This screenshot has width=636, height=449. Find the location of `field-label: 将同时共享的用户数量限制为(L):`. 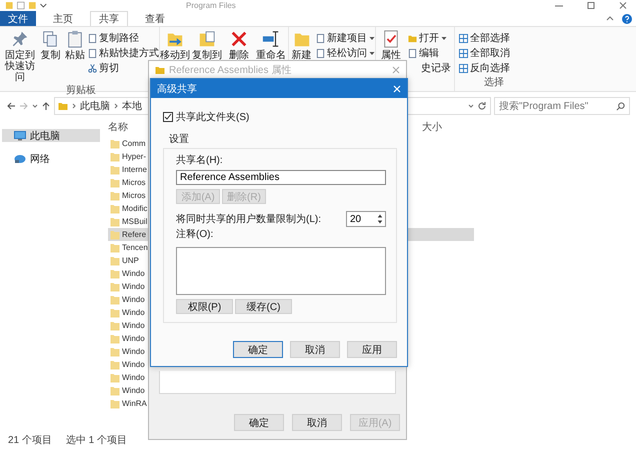

field-label: 将同时共享的用户数量限制为(L): is located at coordinates (248, 219).